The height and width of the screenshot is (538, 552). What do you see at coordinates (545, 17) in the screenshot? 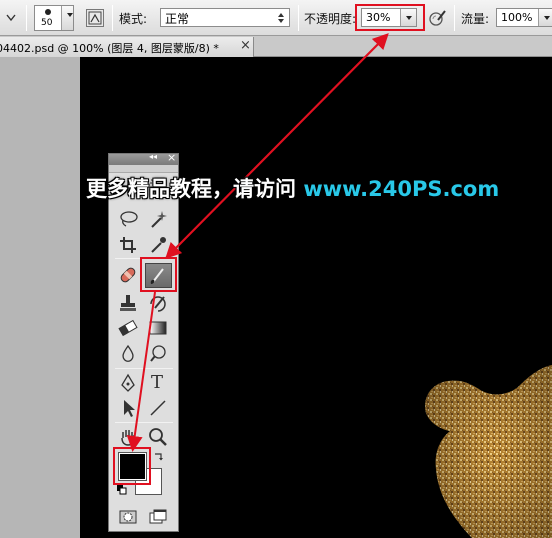
I see `flow-dropdown-button` at bounding box center [545, 17].